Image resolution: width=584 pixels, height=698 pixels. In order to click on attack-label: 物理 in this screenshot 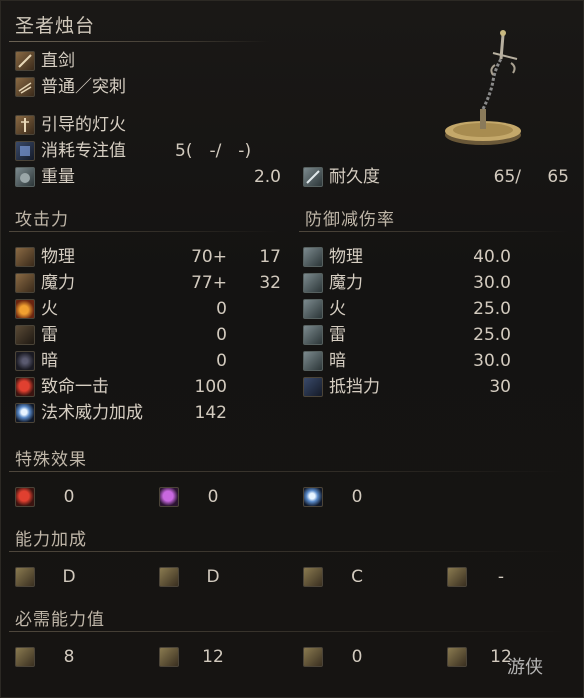, I will do `click(58, 257)`.